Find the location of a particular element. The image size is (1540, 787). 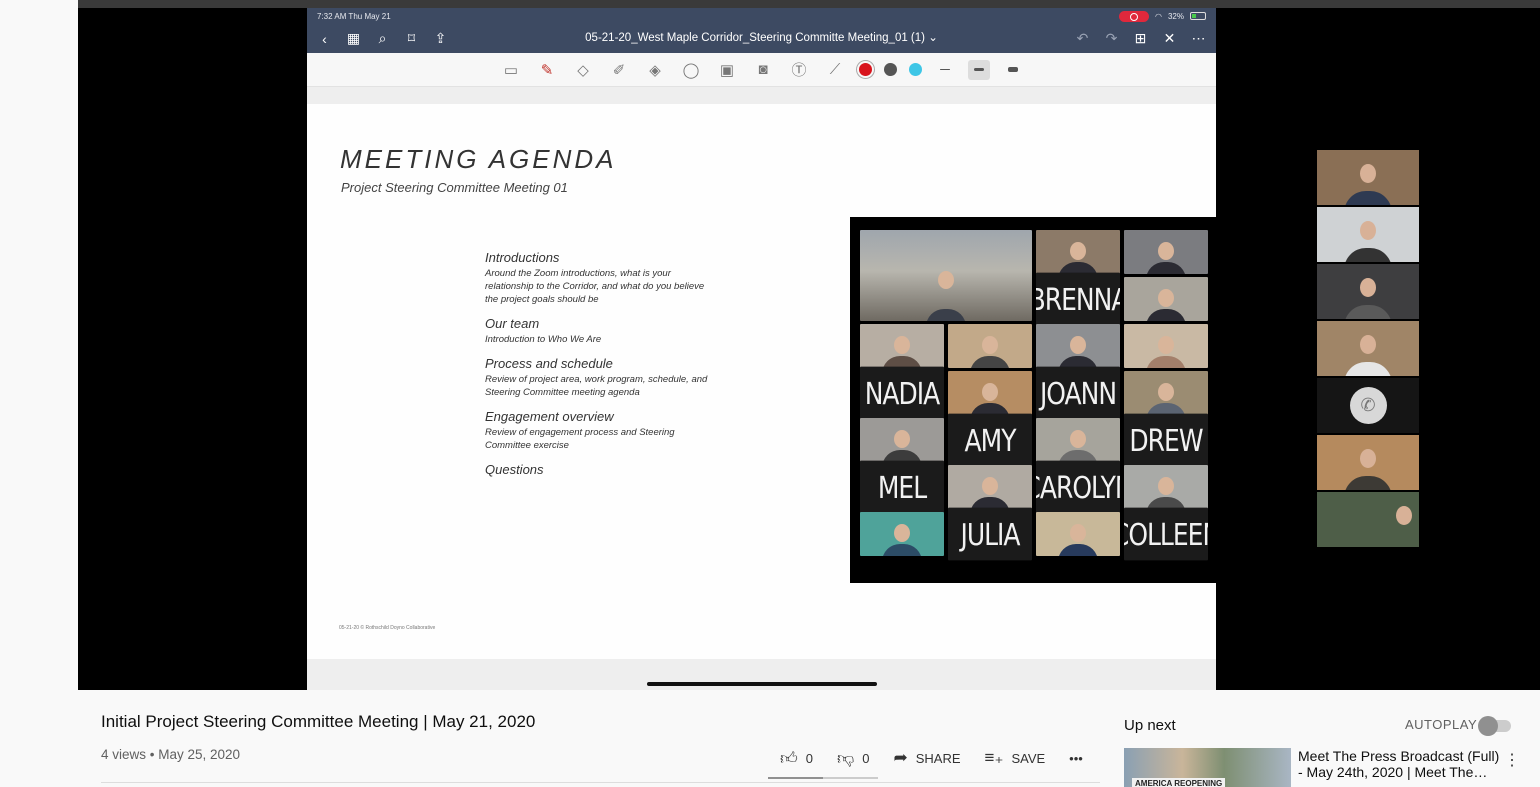

up-next-heading: Up next is located at coordinates (1150, 725).